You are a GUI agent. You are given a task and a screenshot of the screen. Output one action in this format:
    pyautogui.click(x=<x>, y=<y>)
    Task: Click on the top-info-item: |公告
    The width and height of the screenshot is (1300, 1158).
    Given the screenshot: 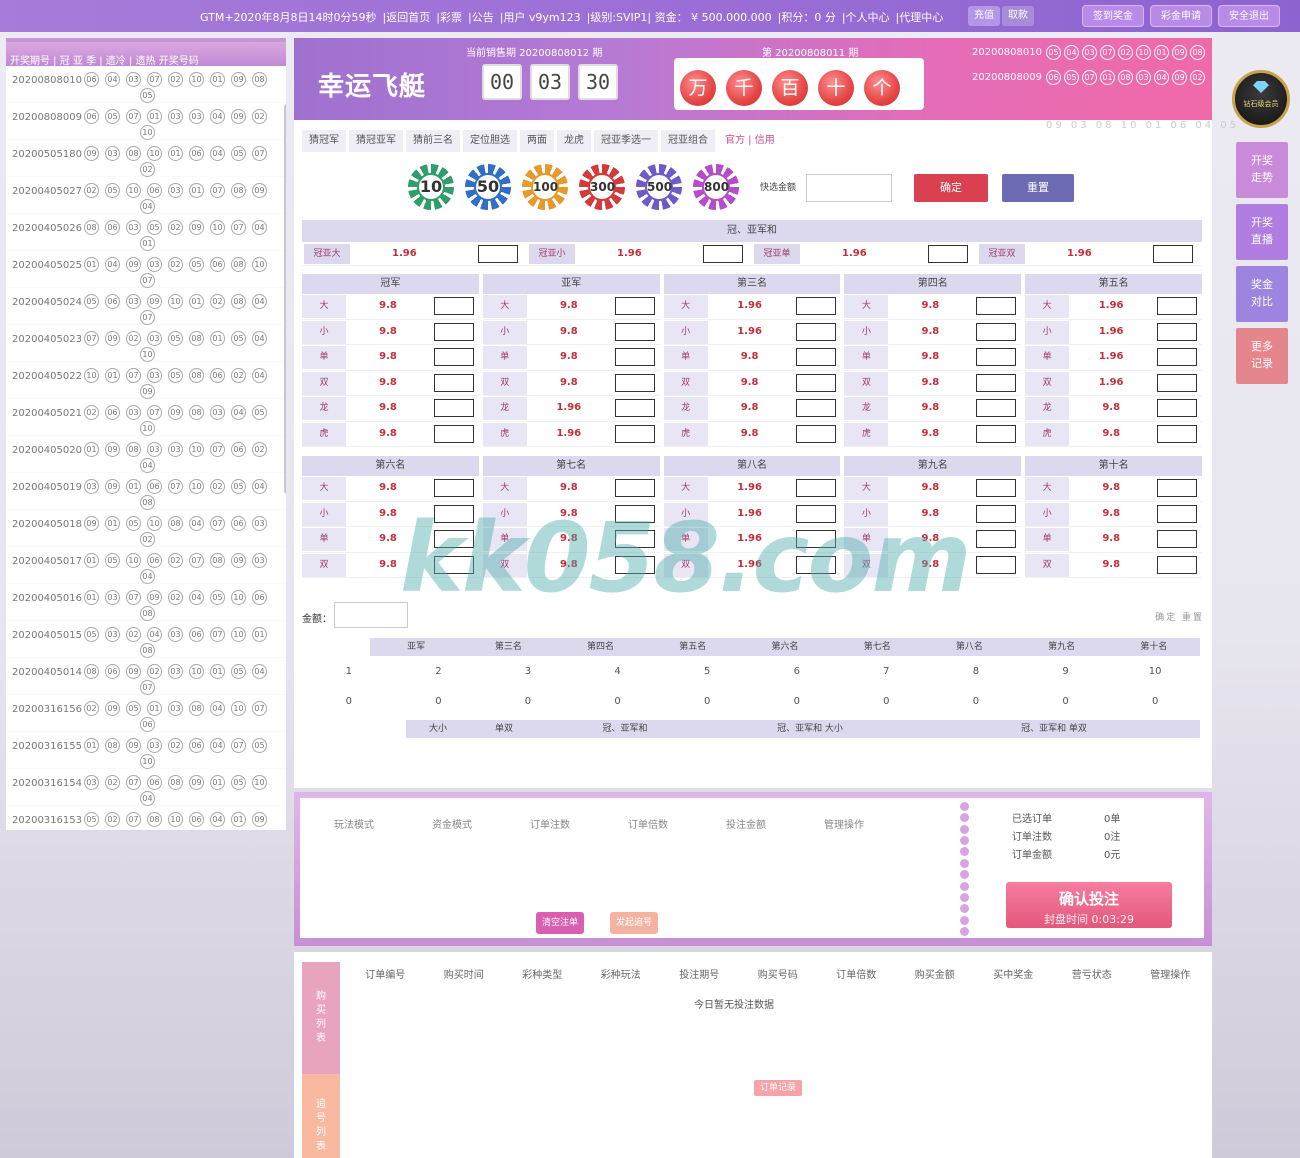 What is the action you would take?
    pyautogui.click(x=481, y=17)
    